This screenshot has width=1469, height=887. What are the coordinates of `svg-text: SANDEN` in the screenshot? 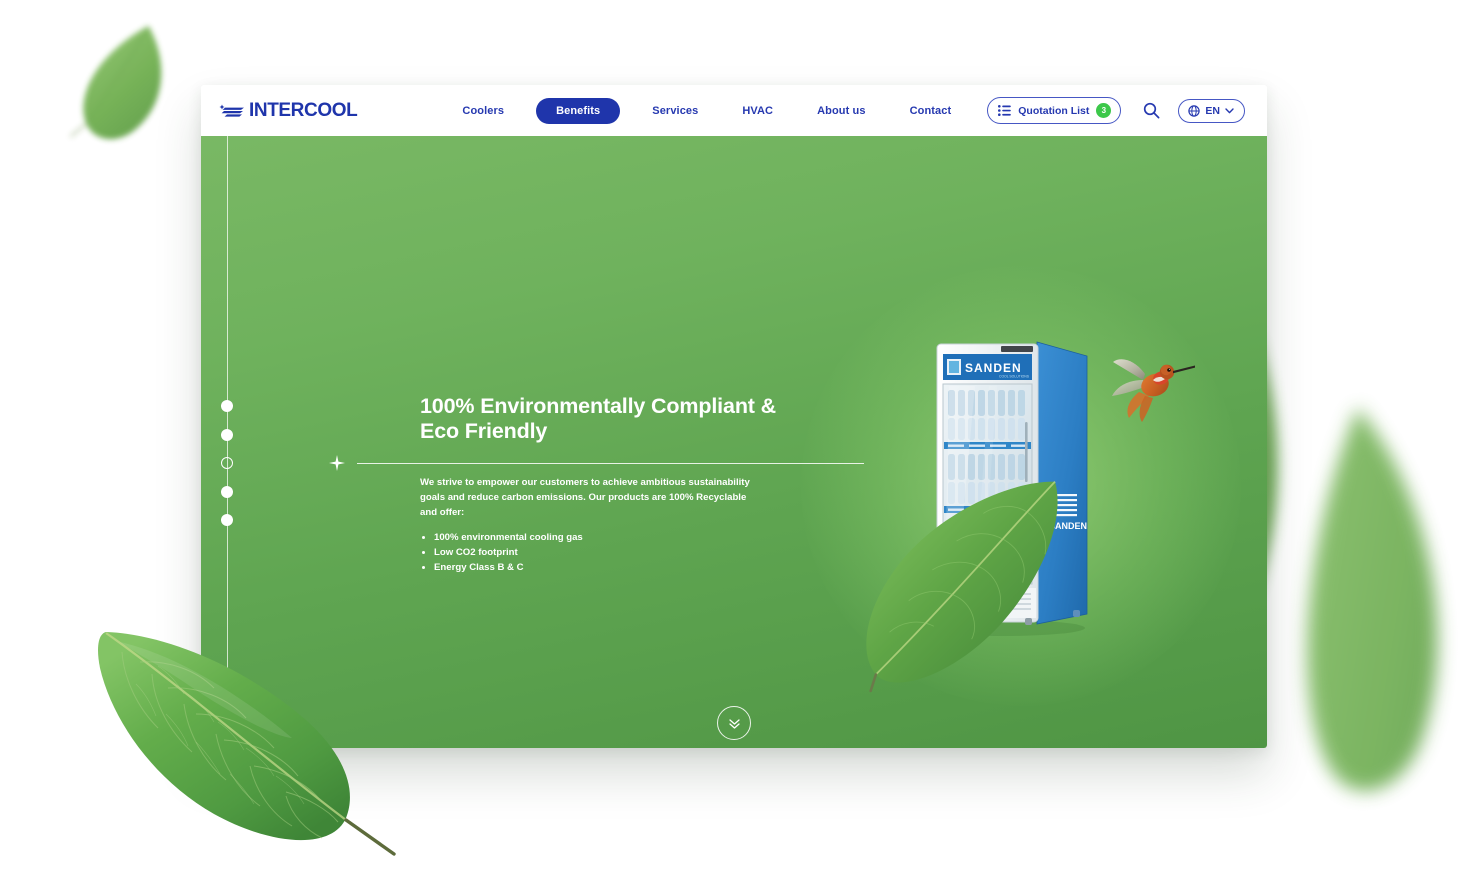 It's located at (993, 368).